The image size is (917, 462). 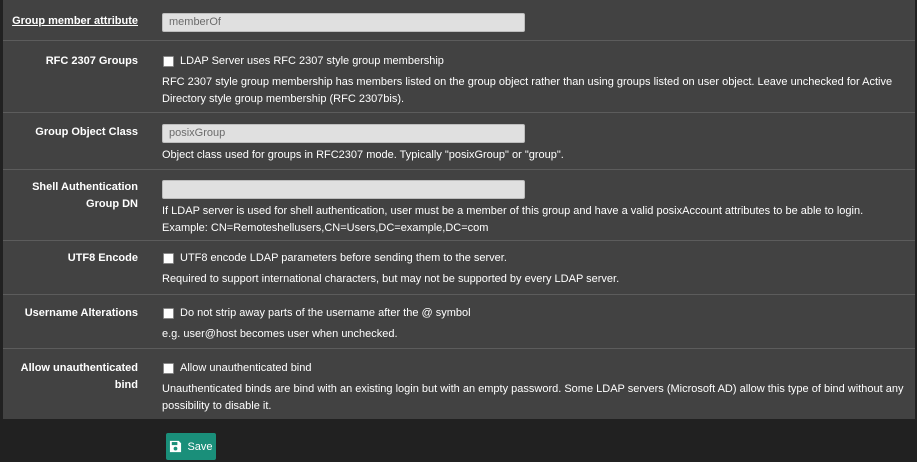 What do you see at coordinates (168, 368) in the screenshot?
I see `allow-unauth-bind-checkbox` at bounding box center [168, 368].